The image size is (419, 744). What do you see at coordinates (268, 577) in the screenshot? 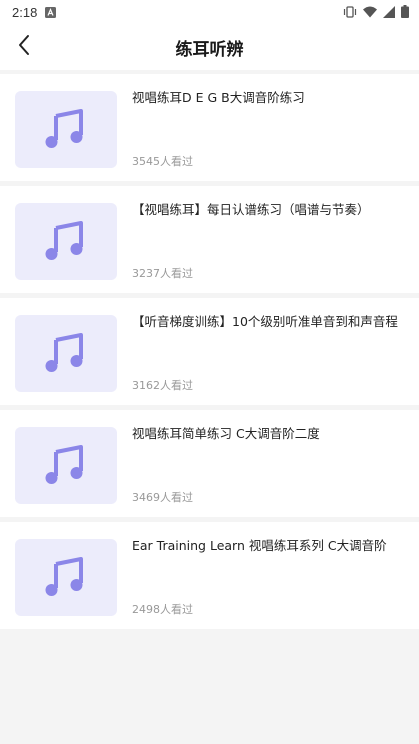
I see `item-body: Ear Training Learn 视唱练耳系列 C大调音阶 2498人看过` at bounding box center [268, 577].